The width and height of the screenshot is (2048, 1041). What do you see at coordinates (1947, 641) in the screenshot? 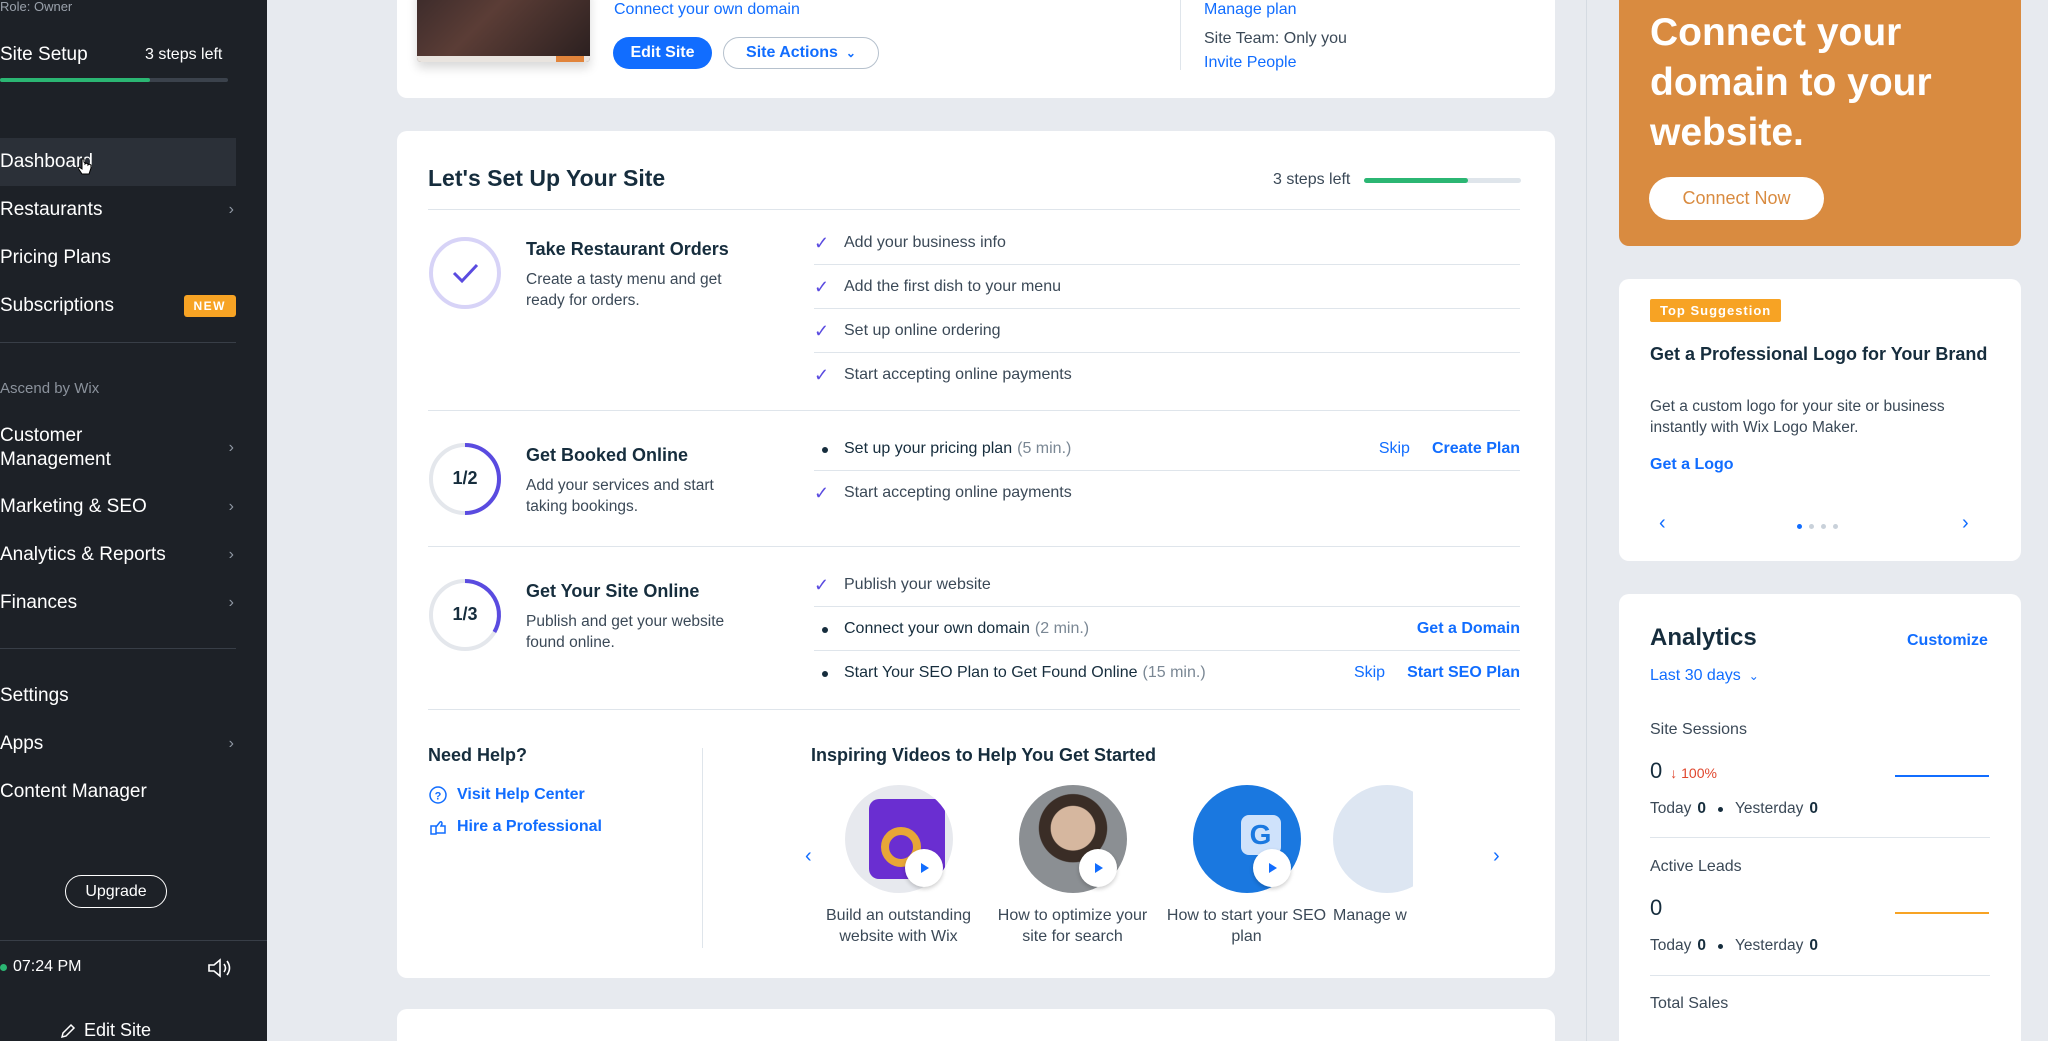
I see `customize-link: Customize` at bounding box center [1947, 641].